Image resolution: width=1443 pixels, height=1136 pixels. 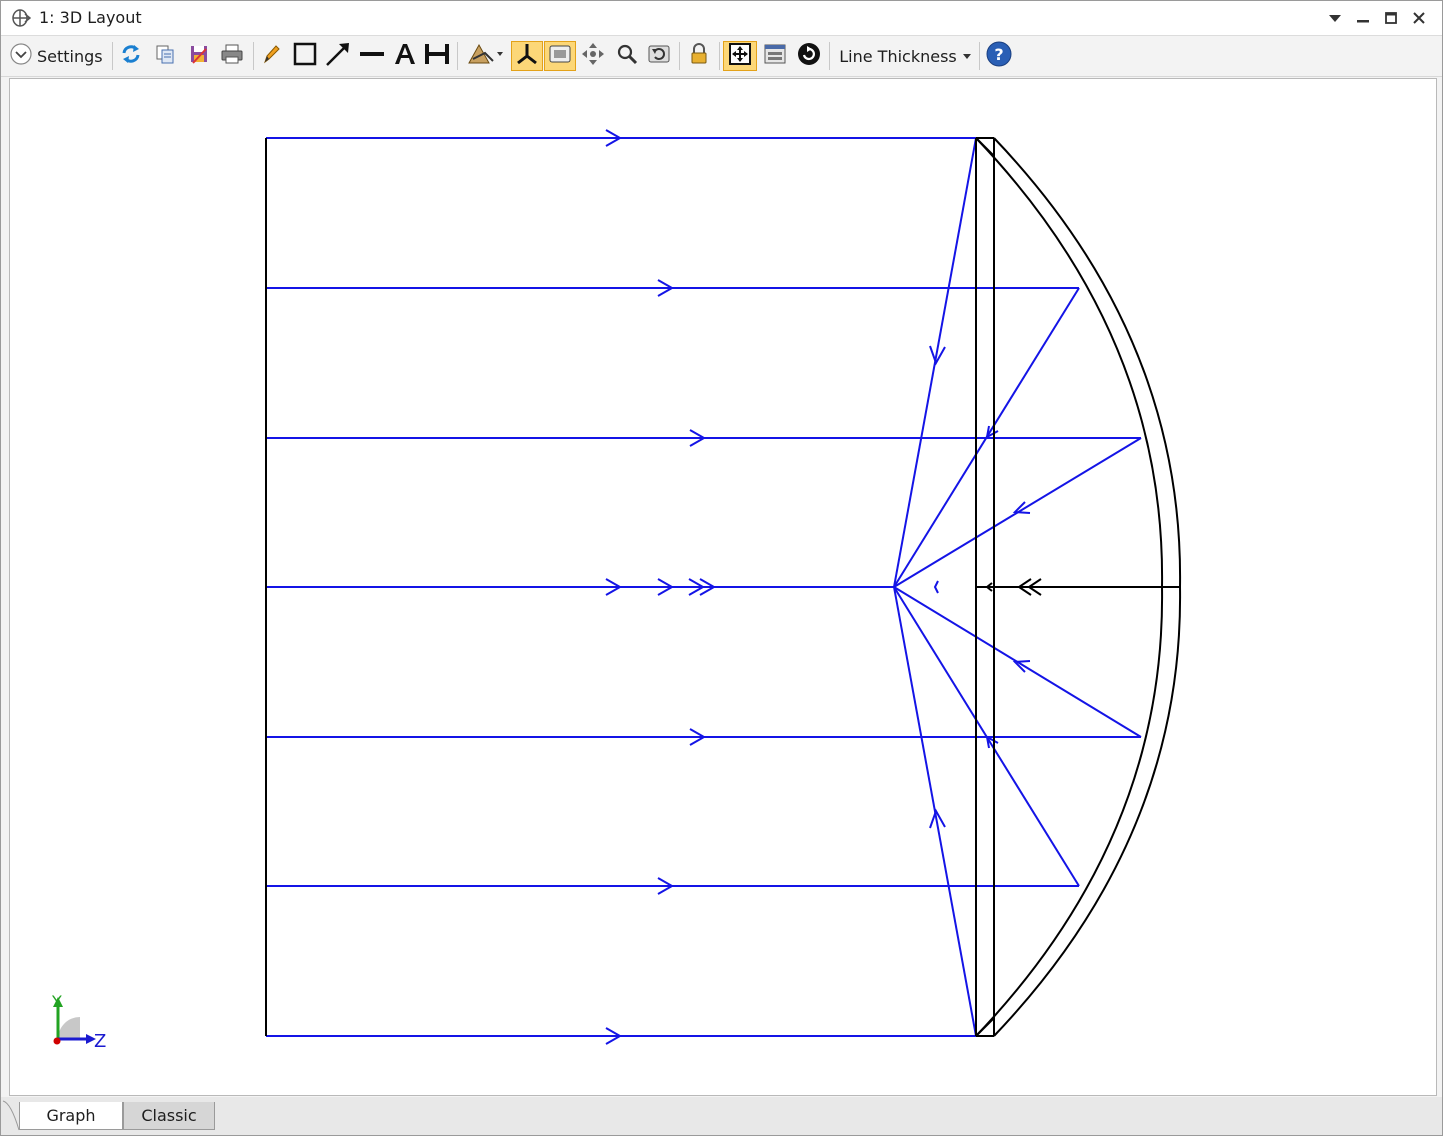 I want to click on minimize-icon, so click(x=1363, y=18).